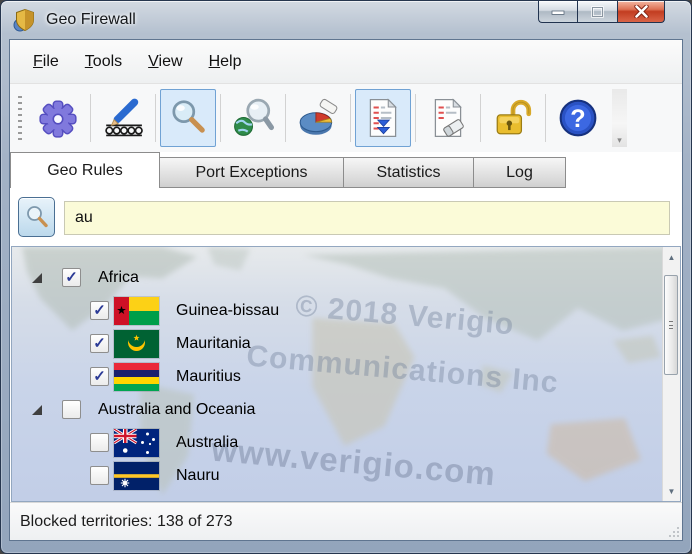 This screenshot has height=554, width=692. What do you see at coordinates (619, 118) in the screenshot?
I see `toolbar-overflow: ▾` at bounding box center [619, 118].